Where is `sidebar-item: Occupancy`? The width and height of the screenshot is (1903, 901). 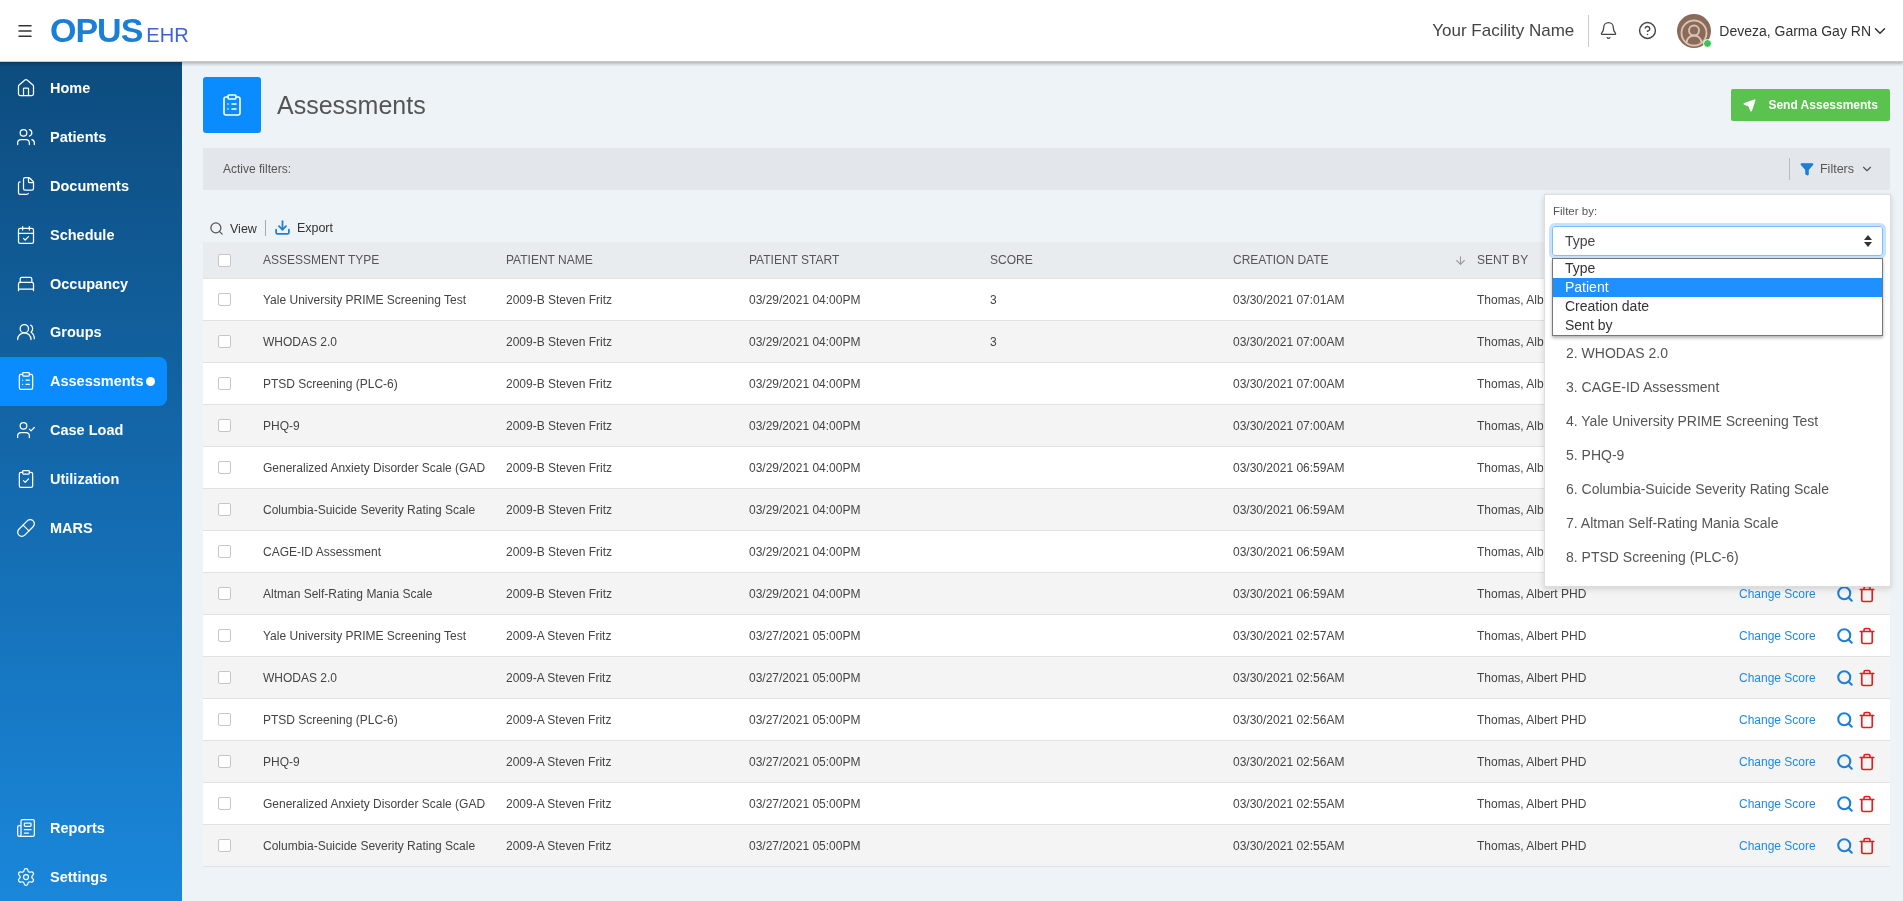
sidebar-item: Occupancy is located at coordinates (83, 283).